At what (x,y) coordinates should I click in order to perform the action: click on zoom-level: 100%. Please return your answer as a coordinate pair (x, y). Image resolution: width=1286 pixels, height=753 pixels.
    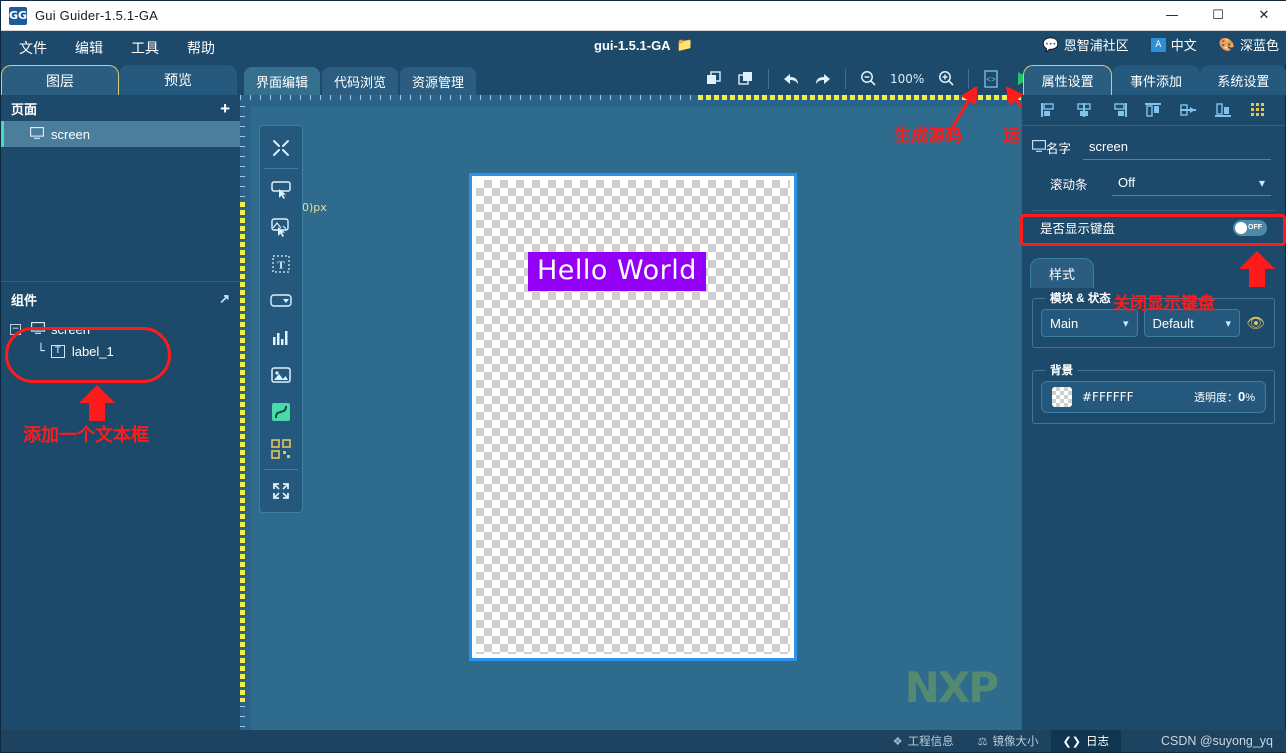
    Looking at the image, I should click on (907, 79).